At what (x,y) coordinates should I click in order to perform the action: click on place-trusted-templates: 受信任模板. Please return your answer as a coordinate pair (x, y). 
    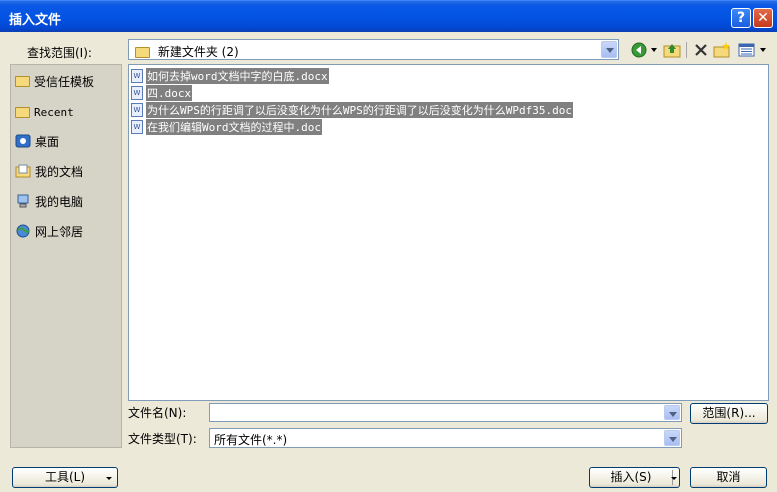
    Looking at the image, I should click on (54, 81).